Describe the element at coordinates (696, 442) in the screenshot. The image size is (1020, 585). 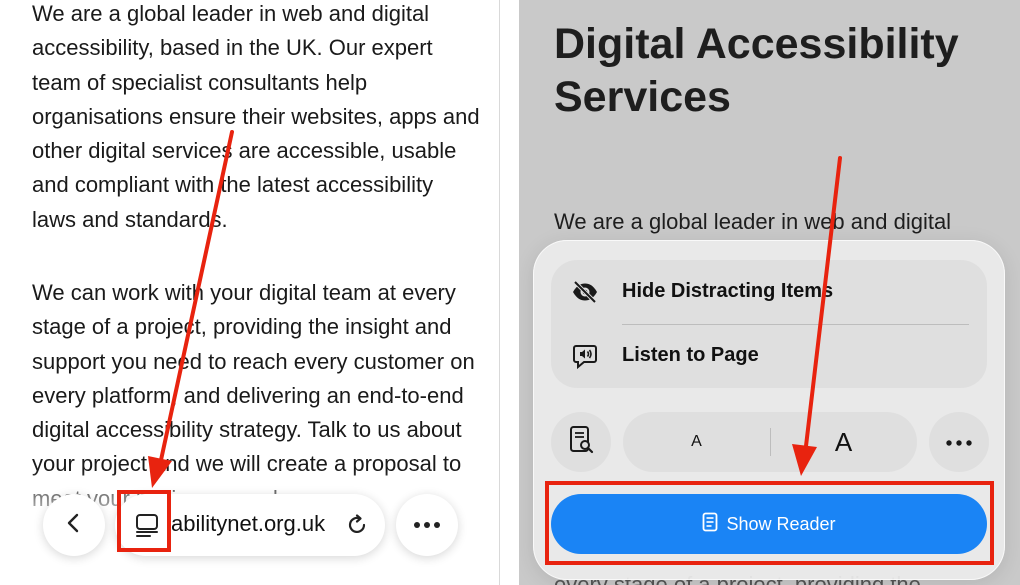
I see `decrease-font-button: A` at that location.